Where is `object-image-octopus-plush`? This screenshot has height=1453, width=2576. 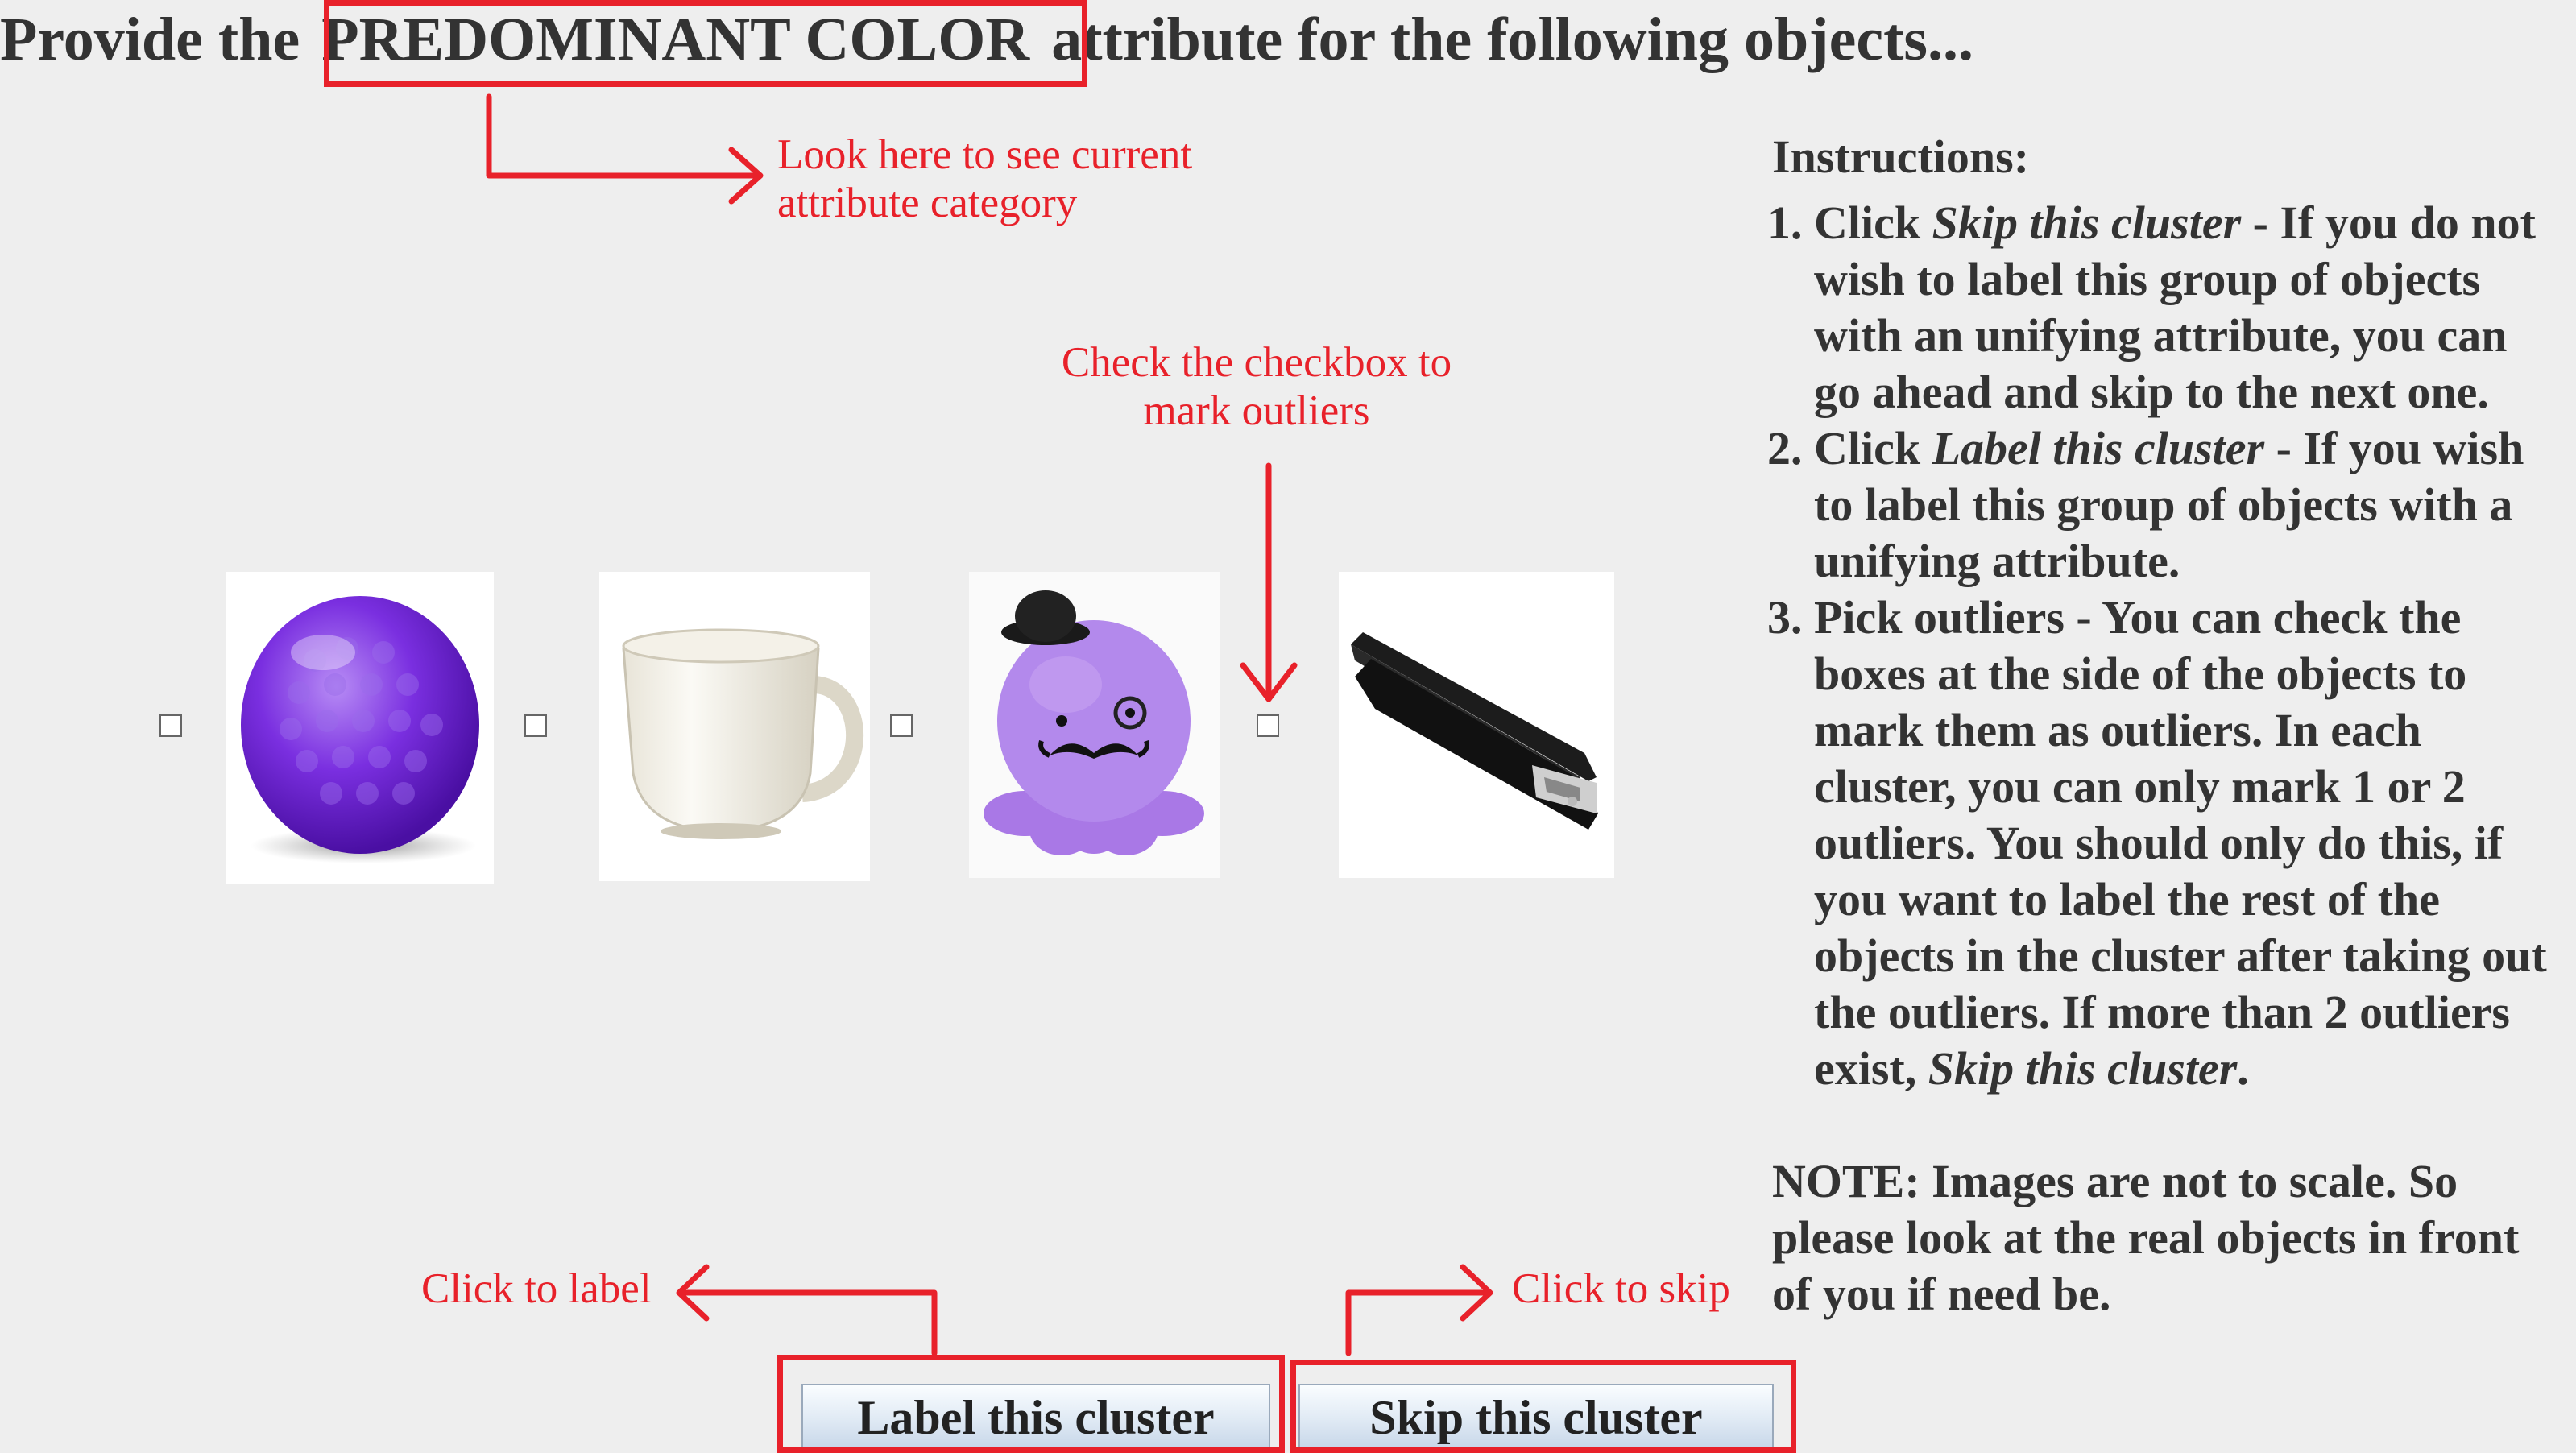
object-image-octopus-plush is located at coordinates (1094, 725).